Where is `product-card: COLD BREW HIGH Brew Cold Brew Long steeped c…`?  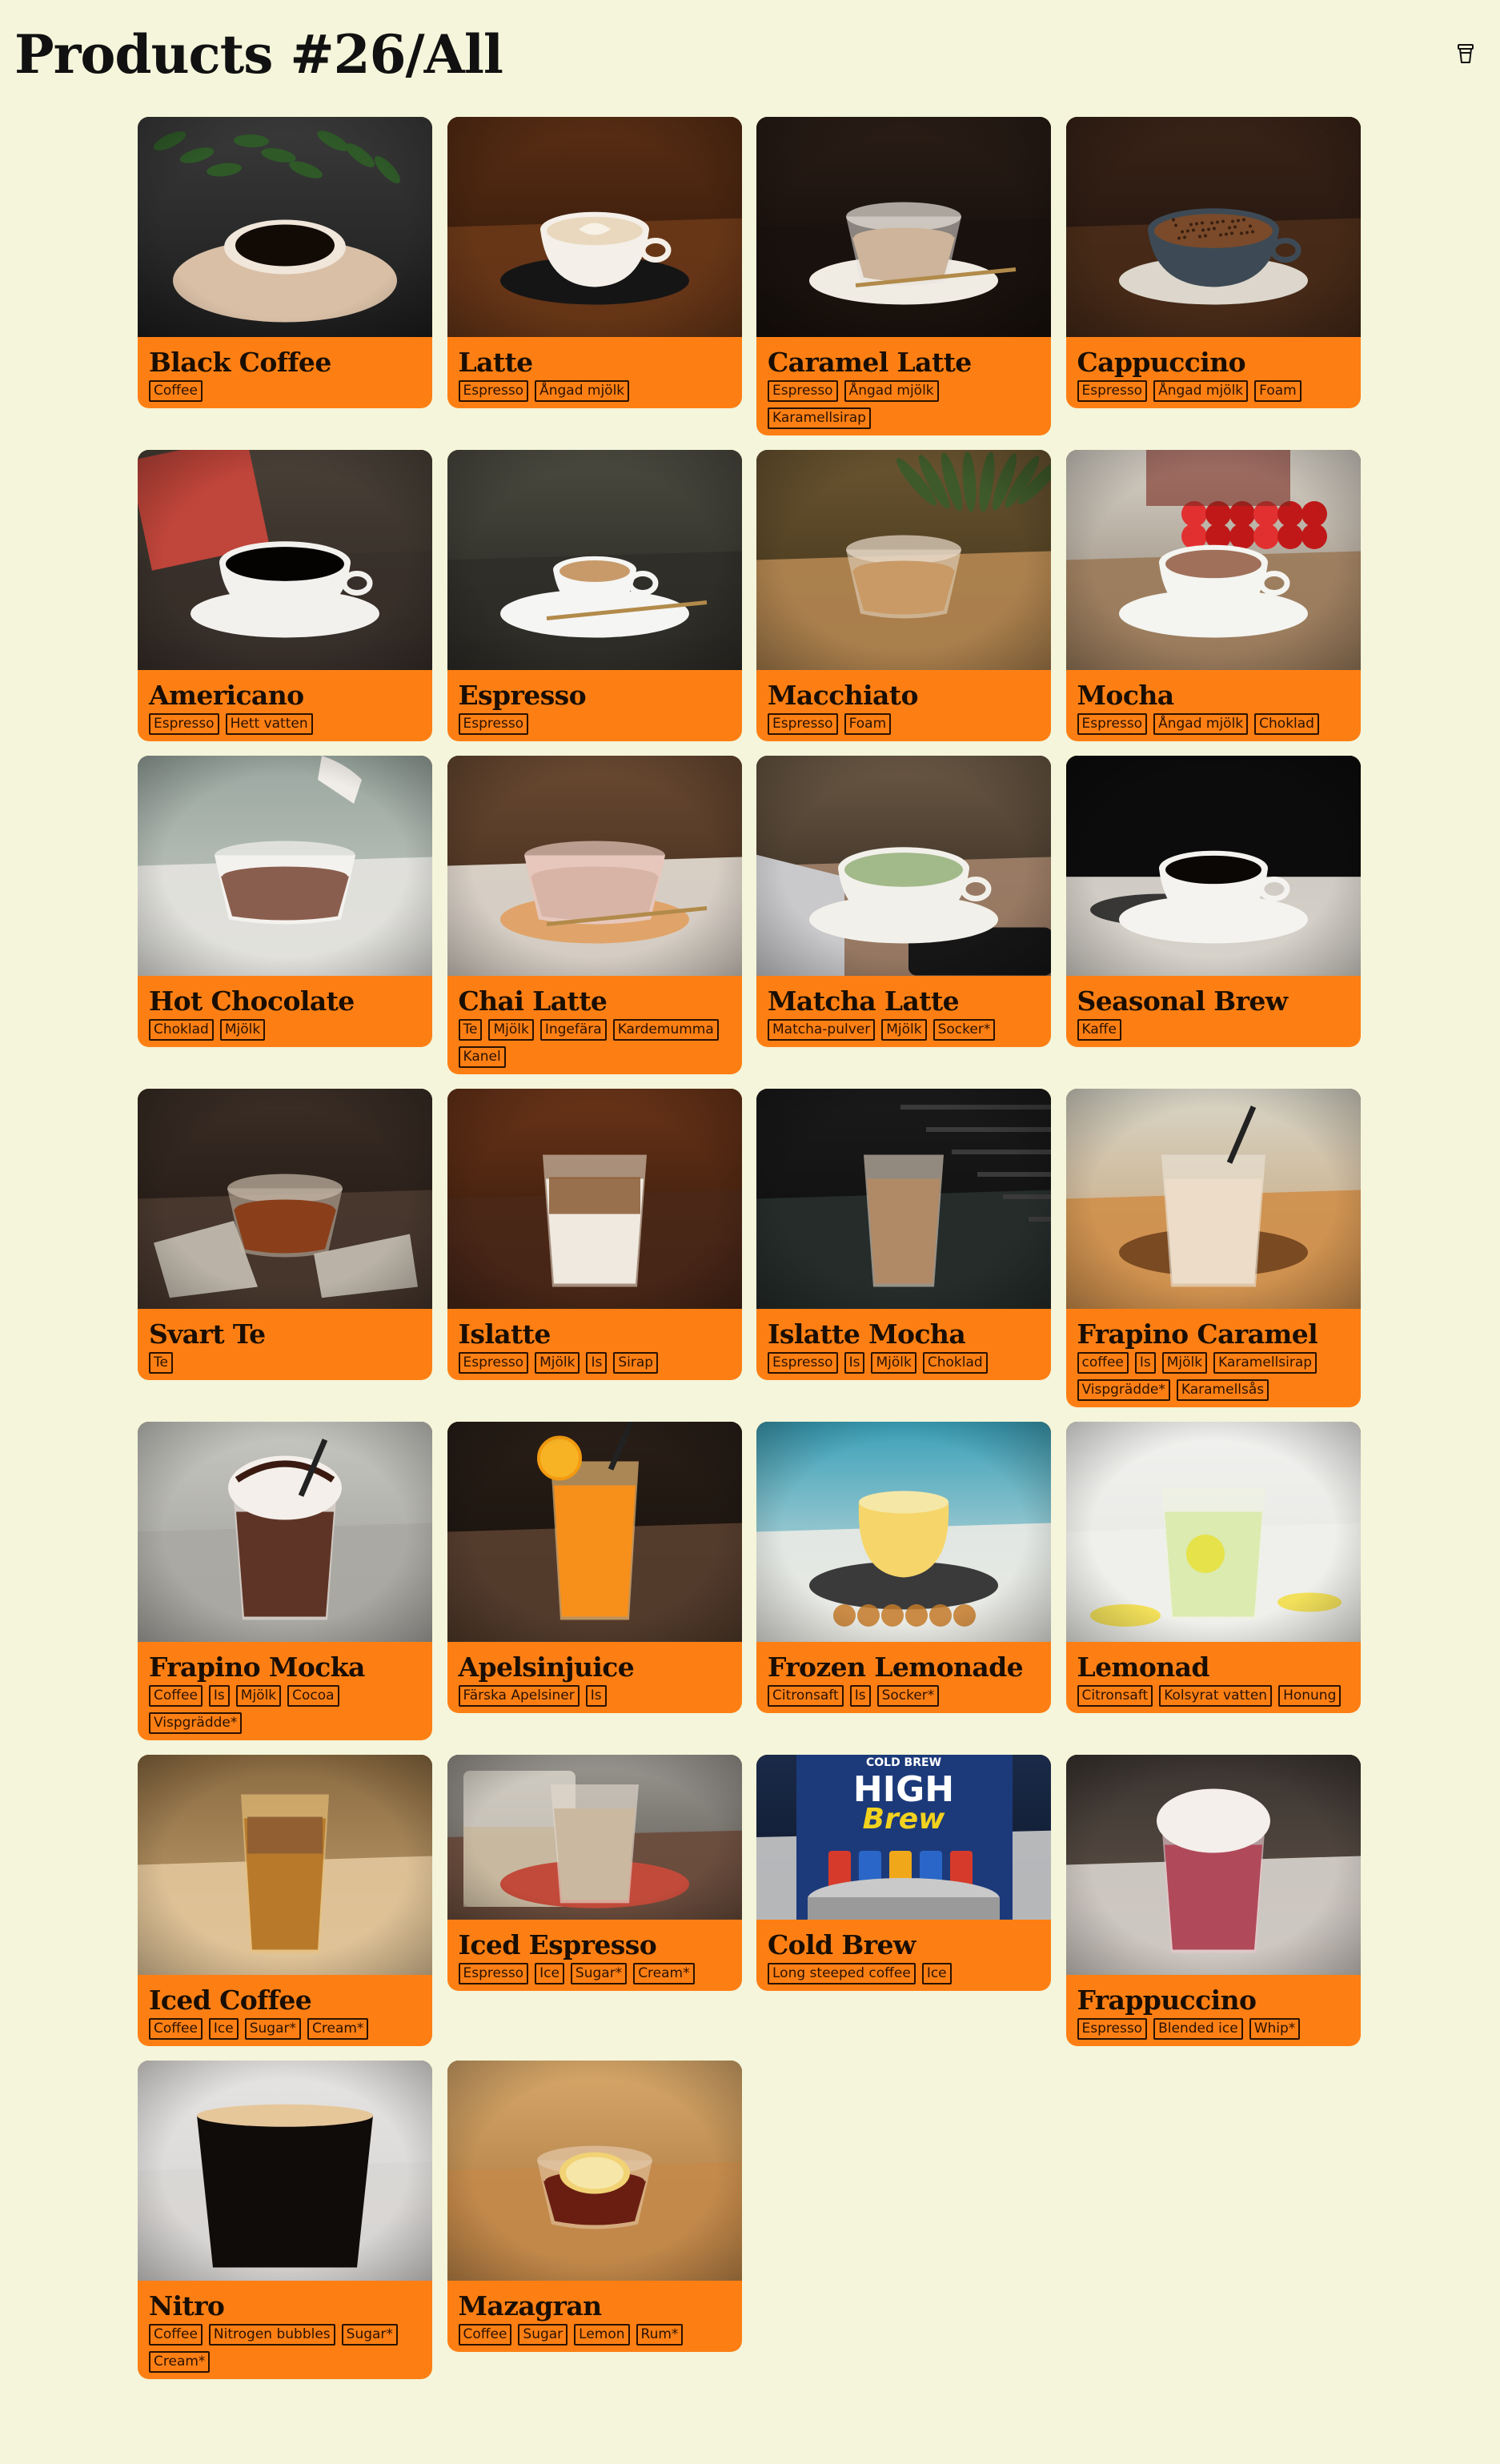
product-card: COLD BREW HIGH Brew Cold Brew Long steeped c… is located at coordinates (904, 1873).